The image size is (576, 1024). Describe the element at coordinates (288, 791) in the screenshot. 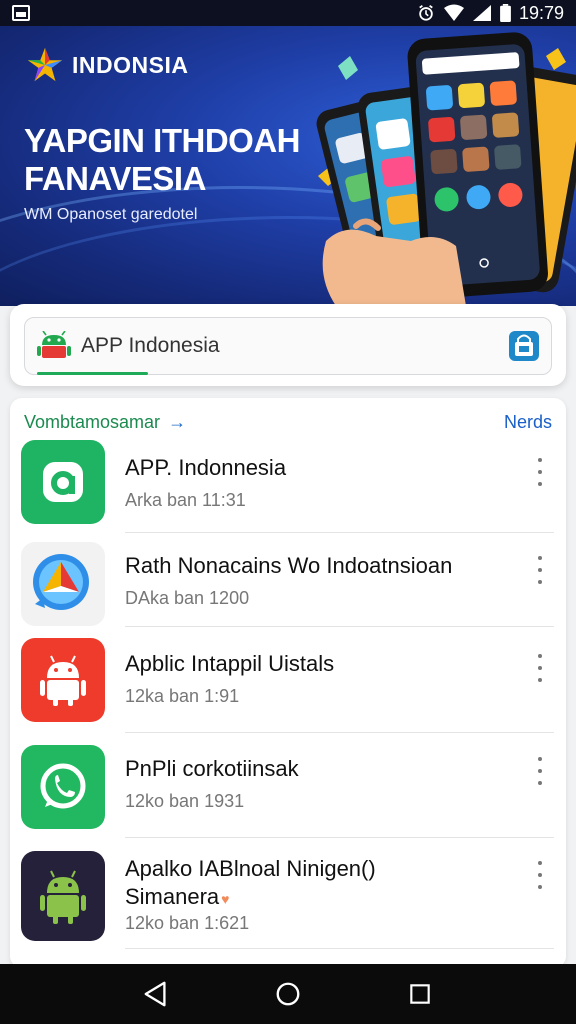

I see `list-item: PnPli corkotiinsak 12ko ban 1931` at that location.